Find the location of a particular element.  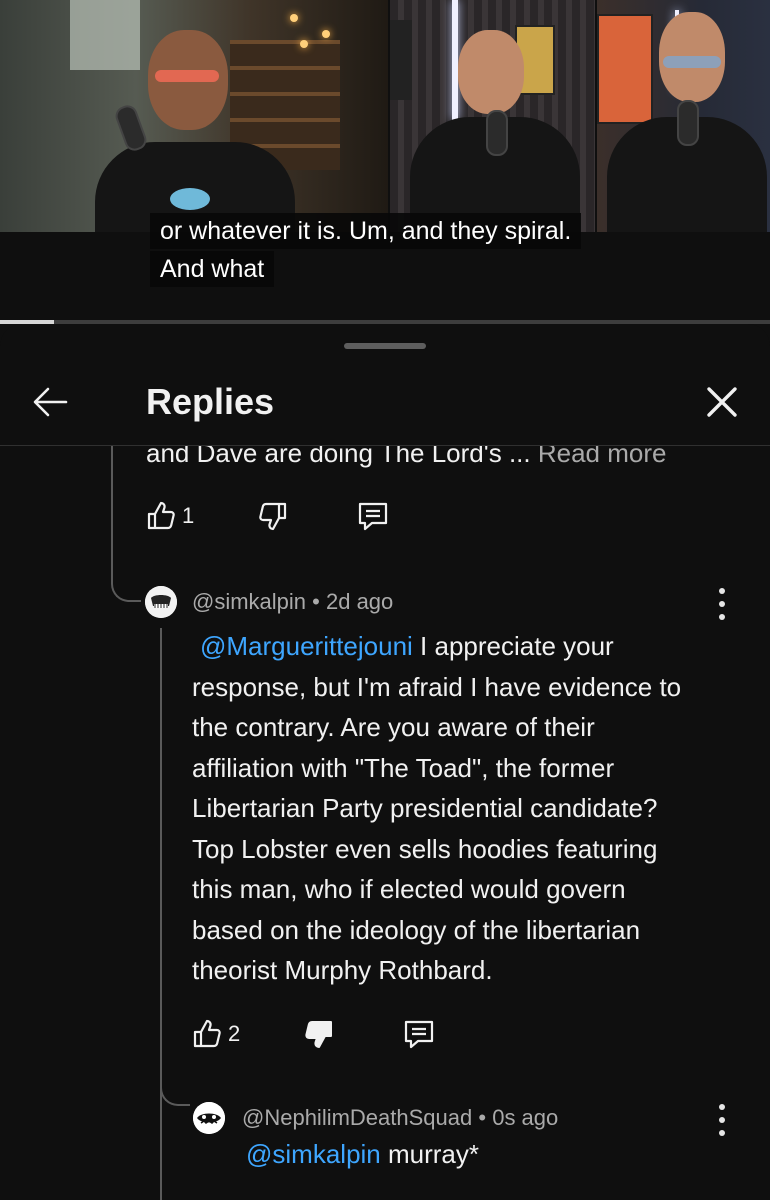

like-button: 1 is located at coordinates (169, 516).